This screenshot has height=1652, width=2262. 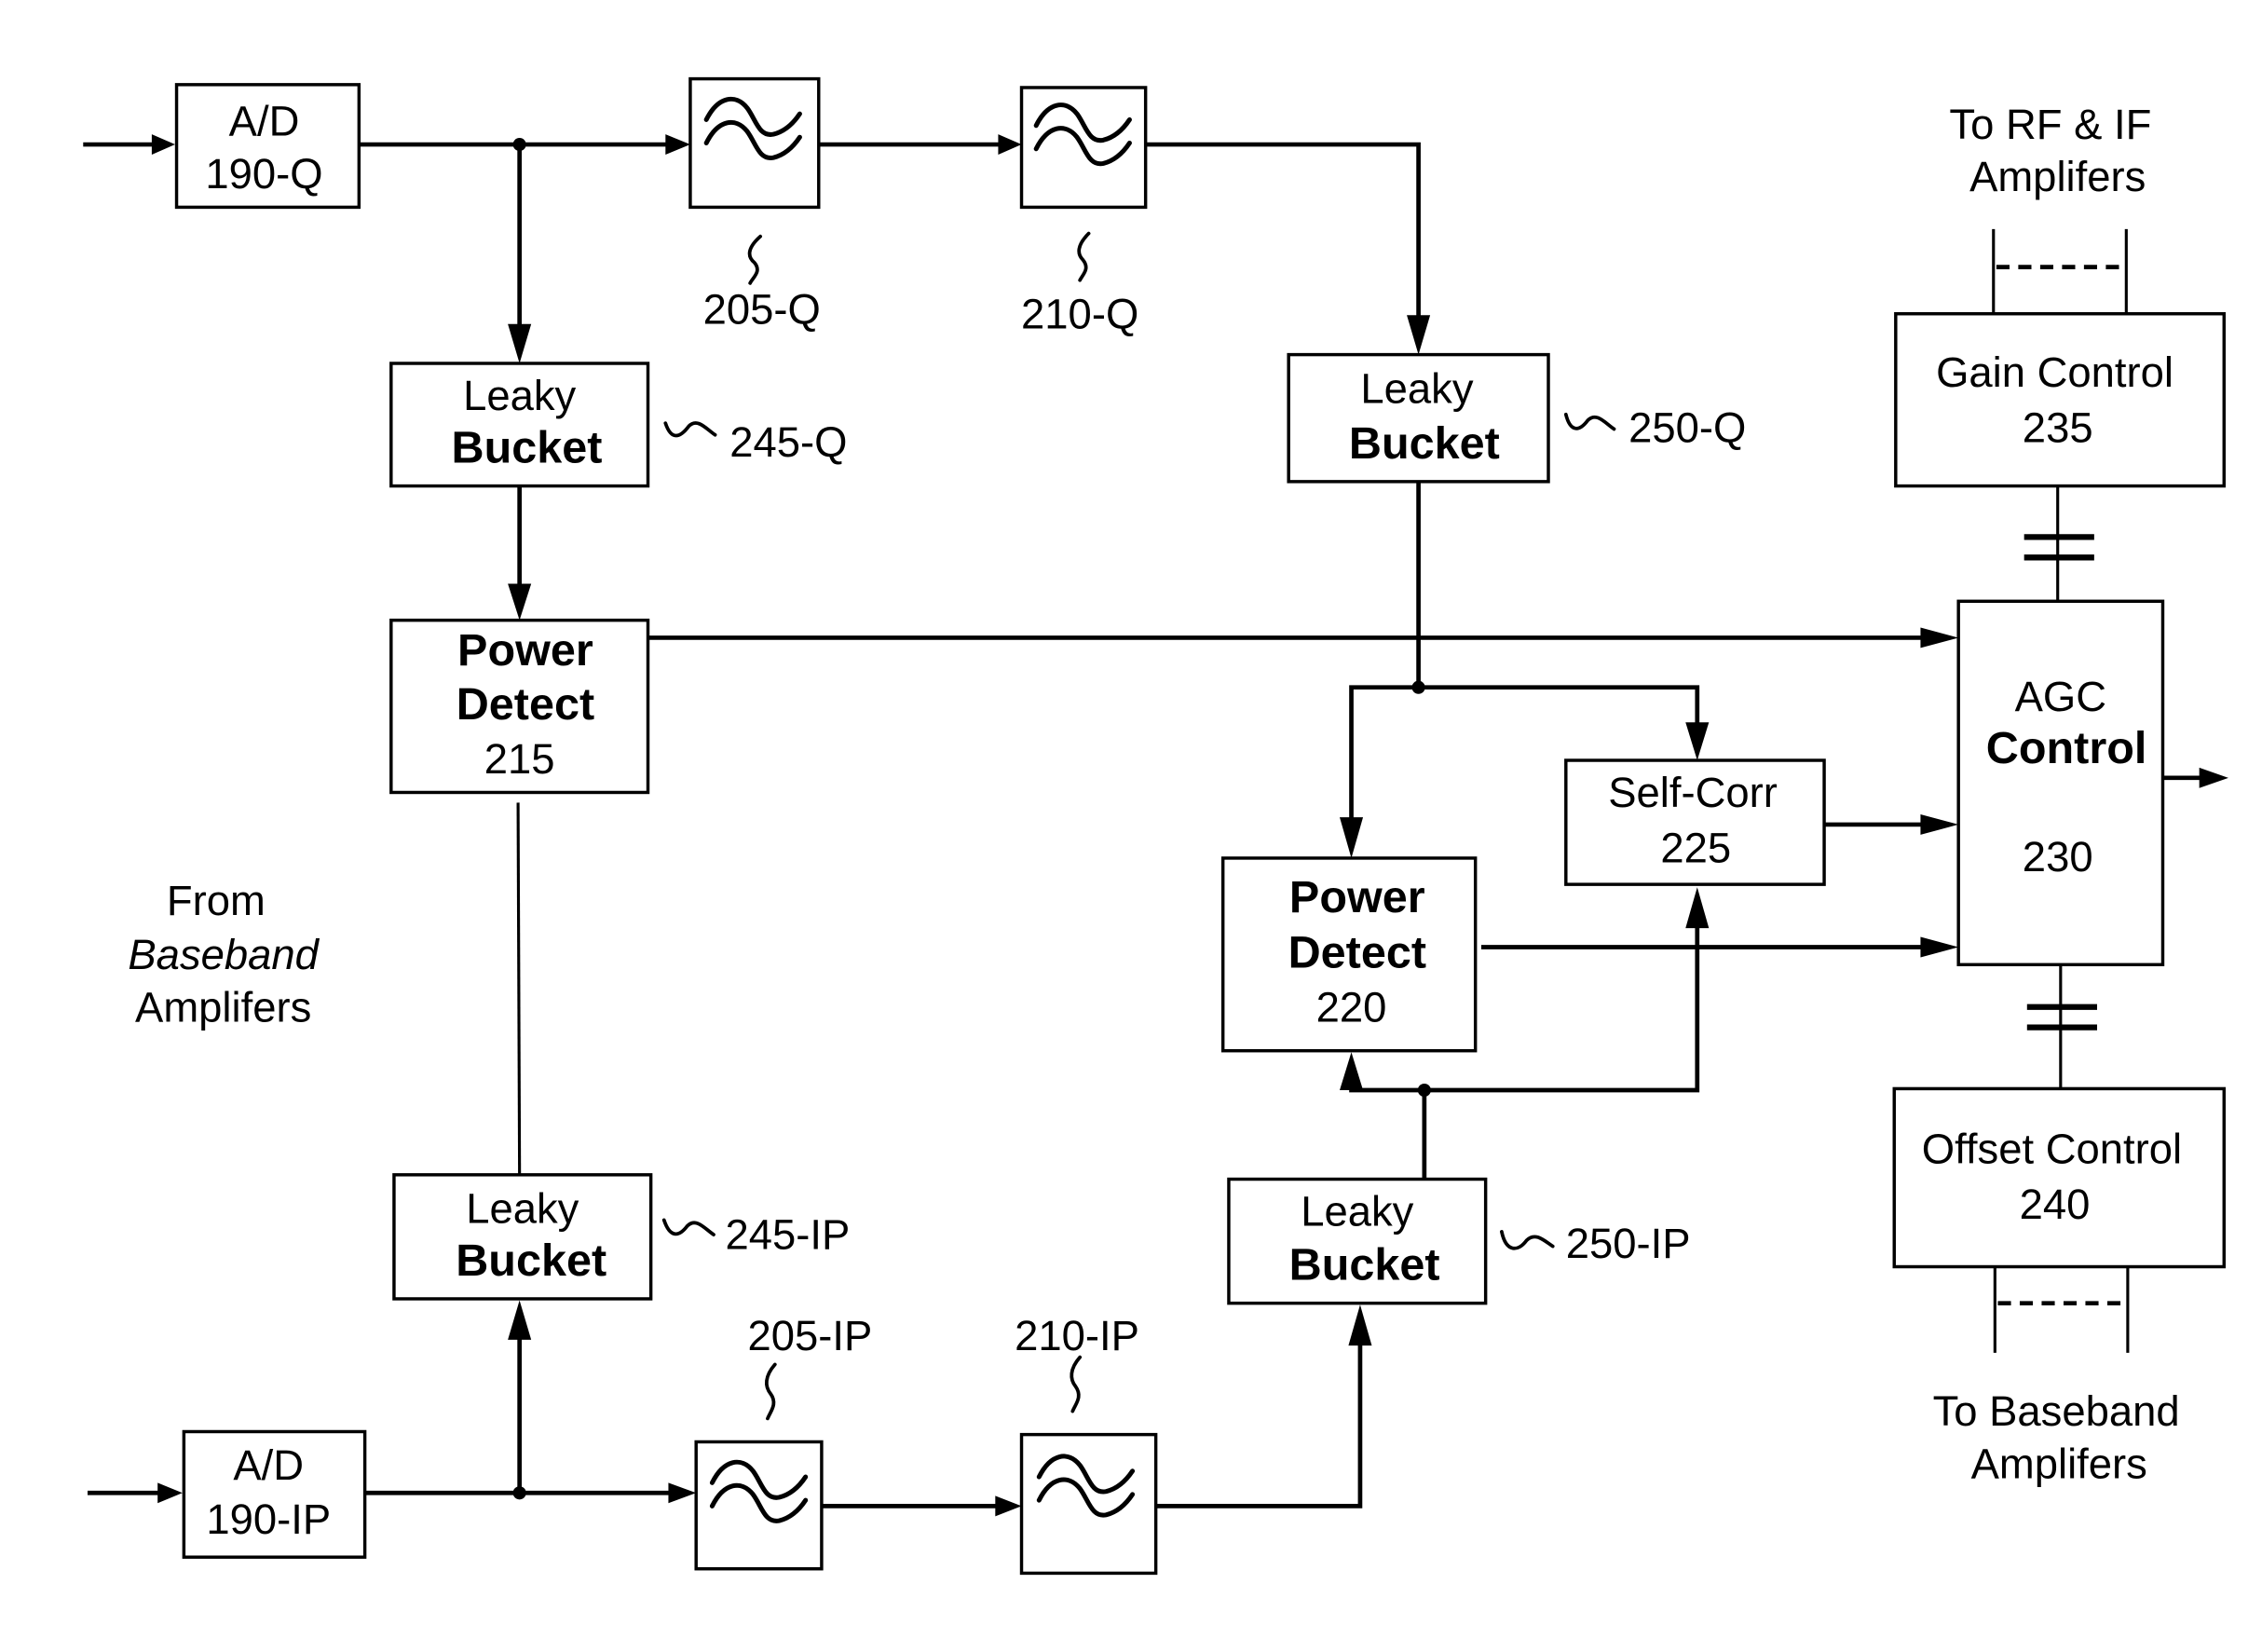 What do you see at coordinates (1695, 848) in the screenshot?
I see `block-ref: 225` at bounding box center [1695, 848].